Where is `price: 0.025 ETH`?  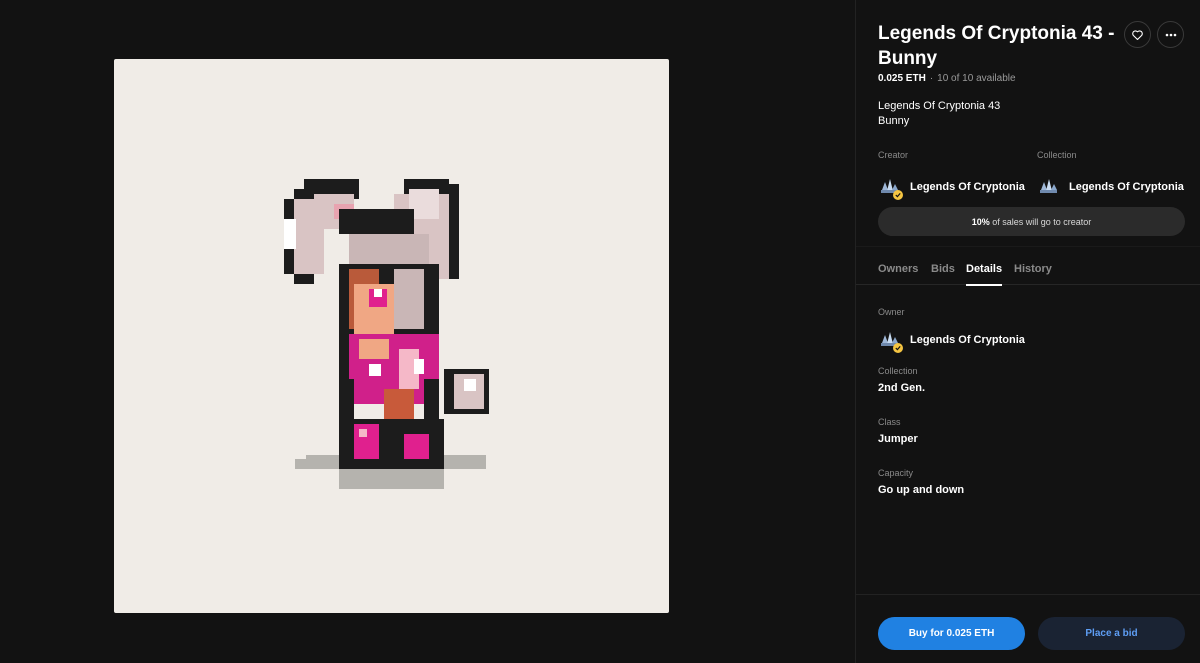 price: 0.025 ETH is located at coordinates (902, 78).